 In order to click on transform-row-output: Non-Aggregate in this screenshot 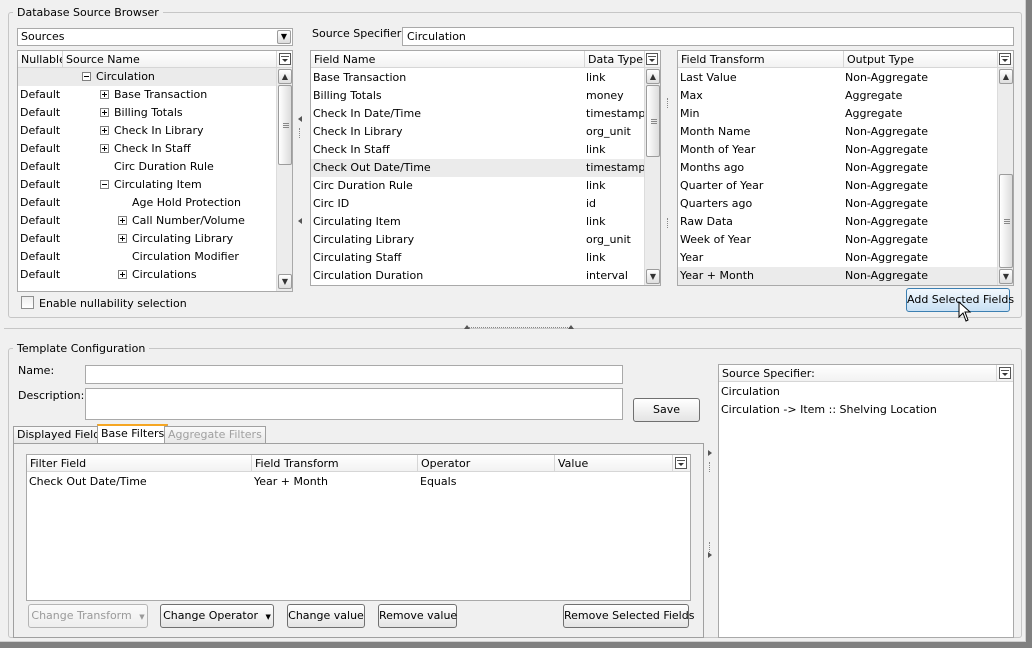, I will do `click(886, 203)`.